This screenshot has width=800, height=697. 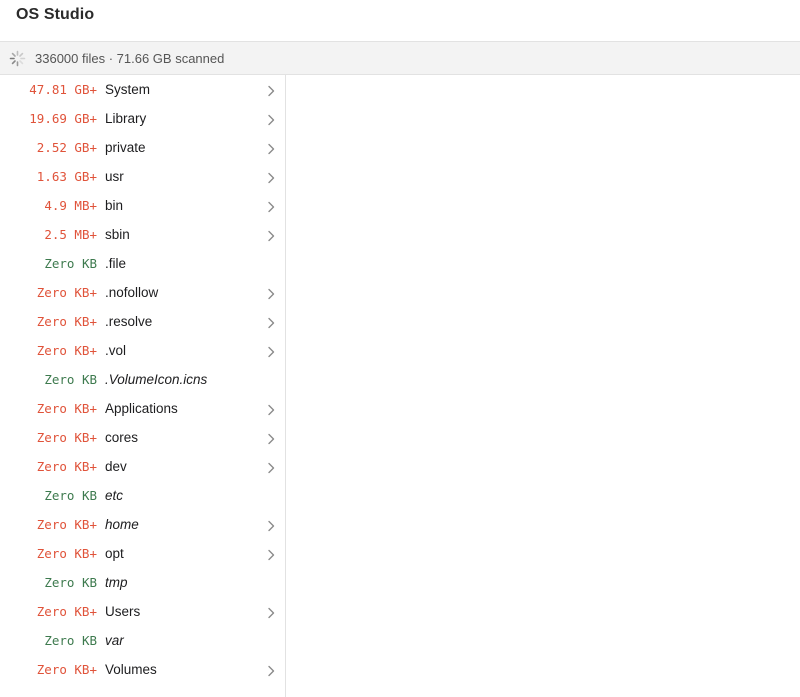 What do you see at coordinates (143, 467) in the screenshot?
I see `tree-row: Zero KB+ dev` at bounding box center [143, 467].